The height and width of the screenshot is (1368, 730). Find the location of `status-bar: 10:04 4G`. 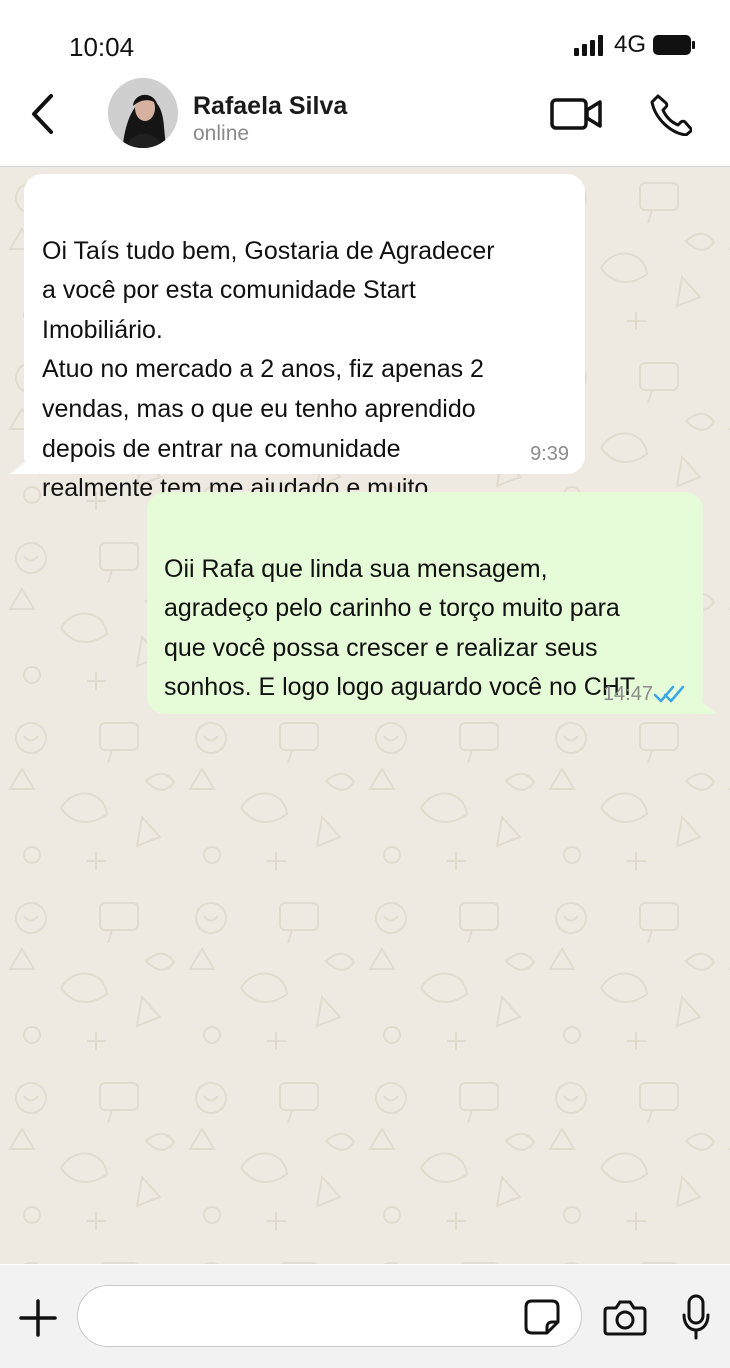

status-bar: 10:04 4G is located at coordinates (365, 40).